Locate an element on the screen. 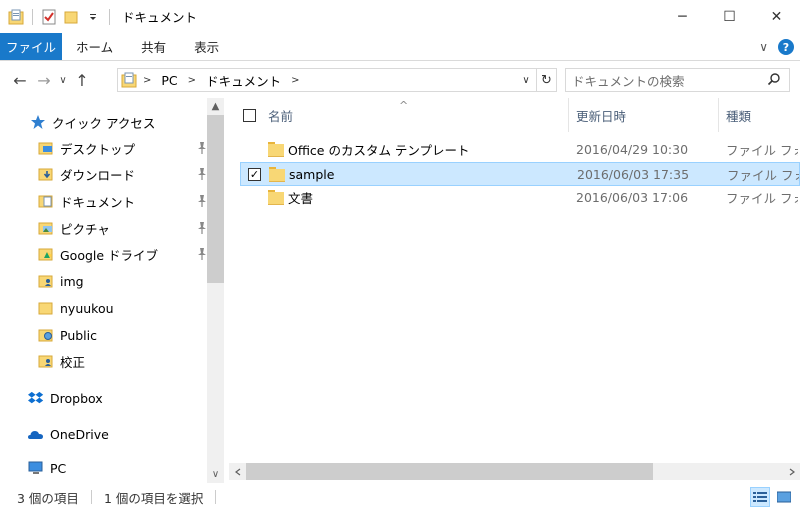 The height and width of the screenshot is (511, 800). pc-icon is located at coordinates (36, 468).